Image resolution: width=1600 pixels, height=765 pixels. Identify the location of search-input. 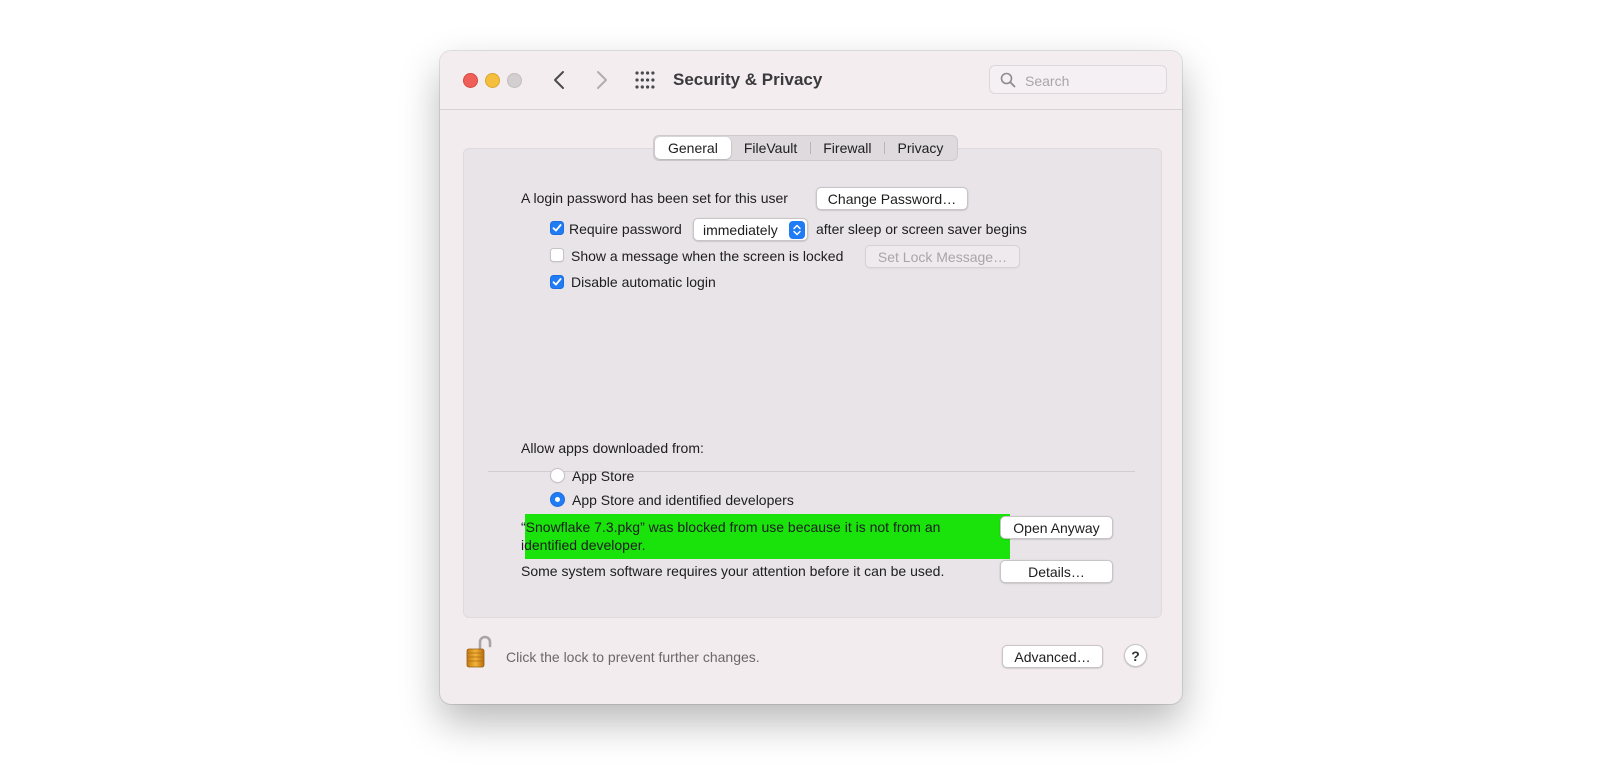
(1092, 80).